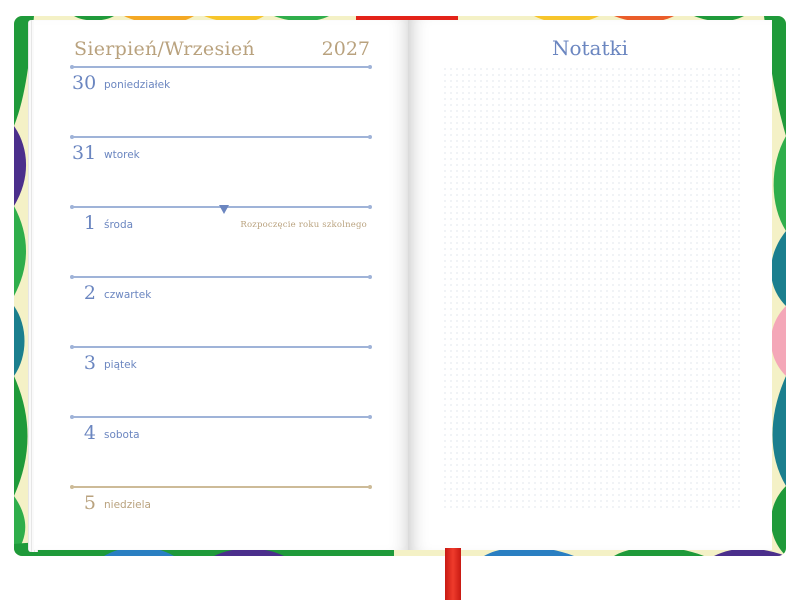 This screenshot has width=800, height=600. Describe the element at coordinates (453, 574) in the screenshot. I see `bookmark-ribbon` at that location.